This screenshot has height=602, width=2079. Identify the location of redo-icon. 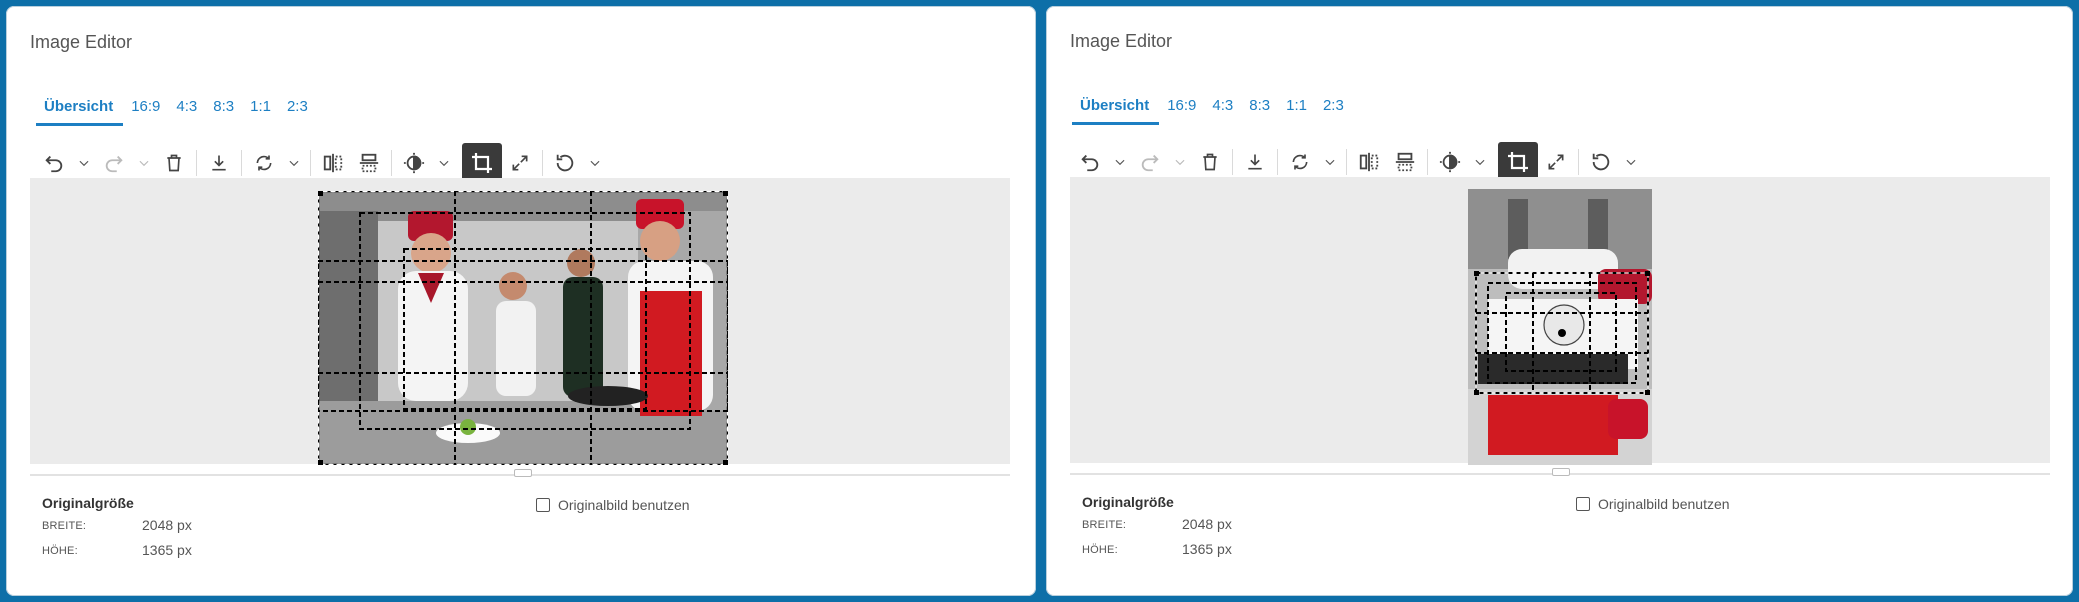
(1150, 163).